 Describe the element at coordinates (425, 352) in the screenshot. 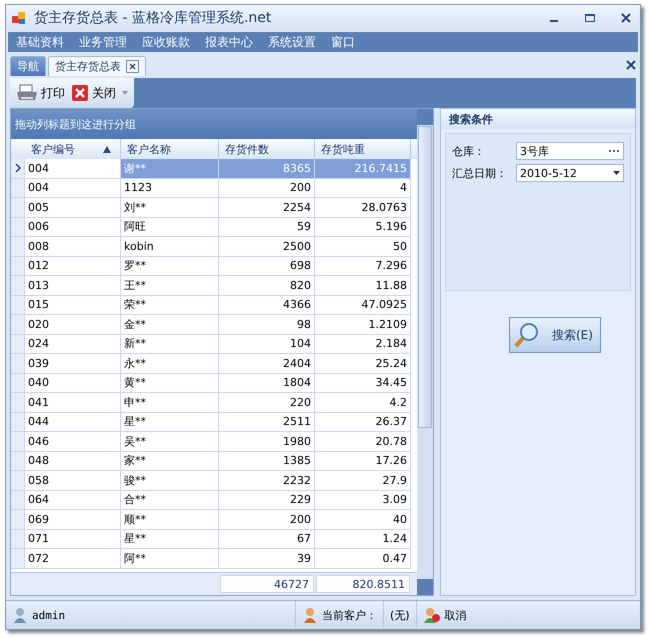

I see `scrollbar` at that location.